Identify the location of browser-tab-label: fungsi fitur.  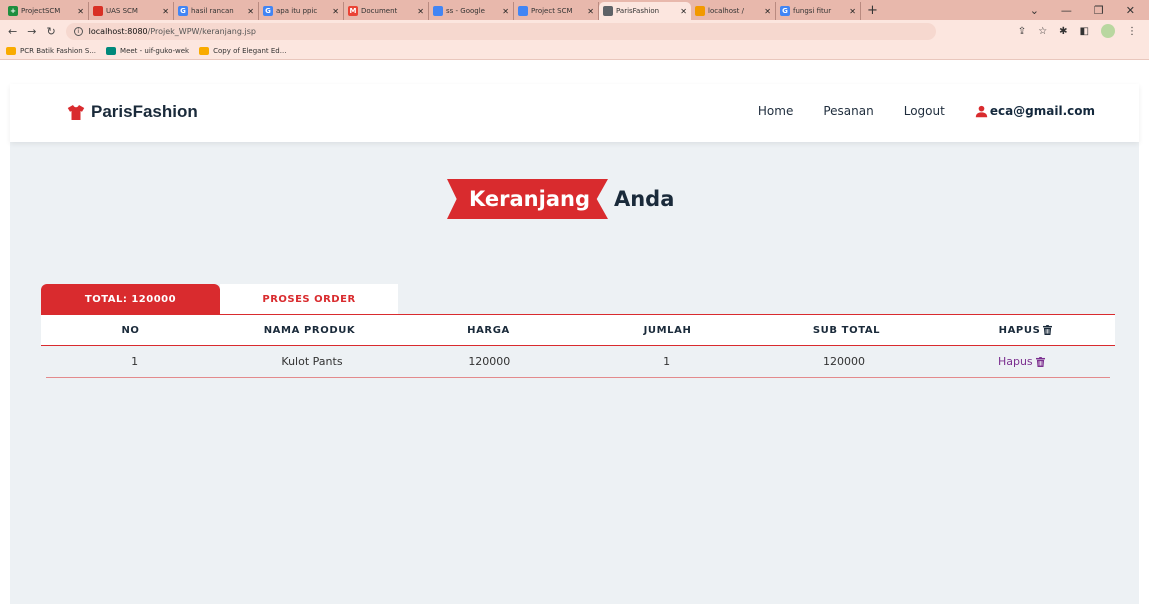
(812, 11).